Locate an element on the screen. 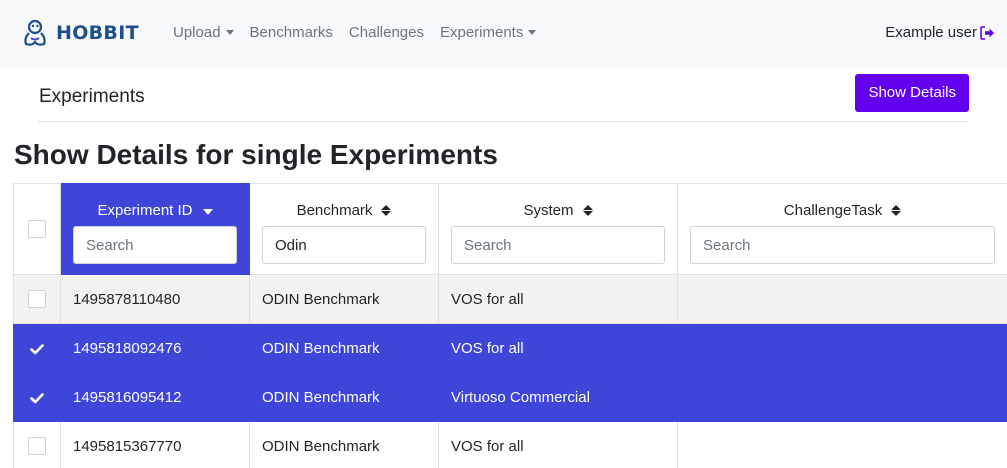  nav-benchmarks-label: Benchmarks is located at coordinates (291, 32).